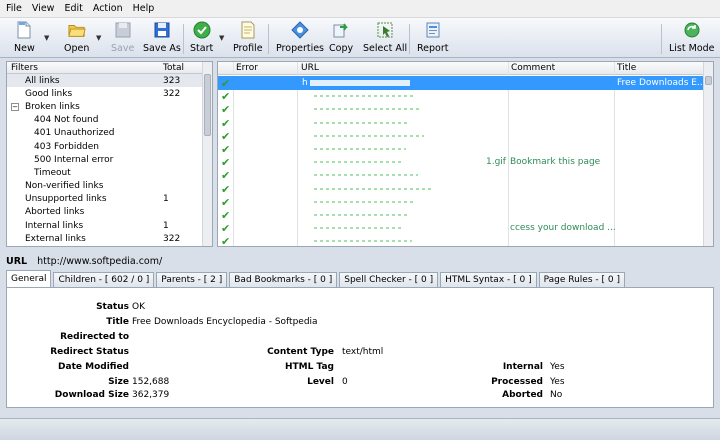  Describe the element at coordinates (109, 212) in the screenshot. I see `filter-row: Aborted links` at that location.